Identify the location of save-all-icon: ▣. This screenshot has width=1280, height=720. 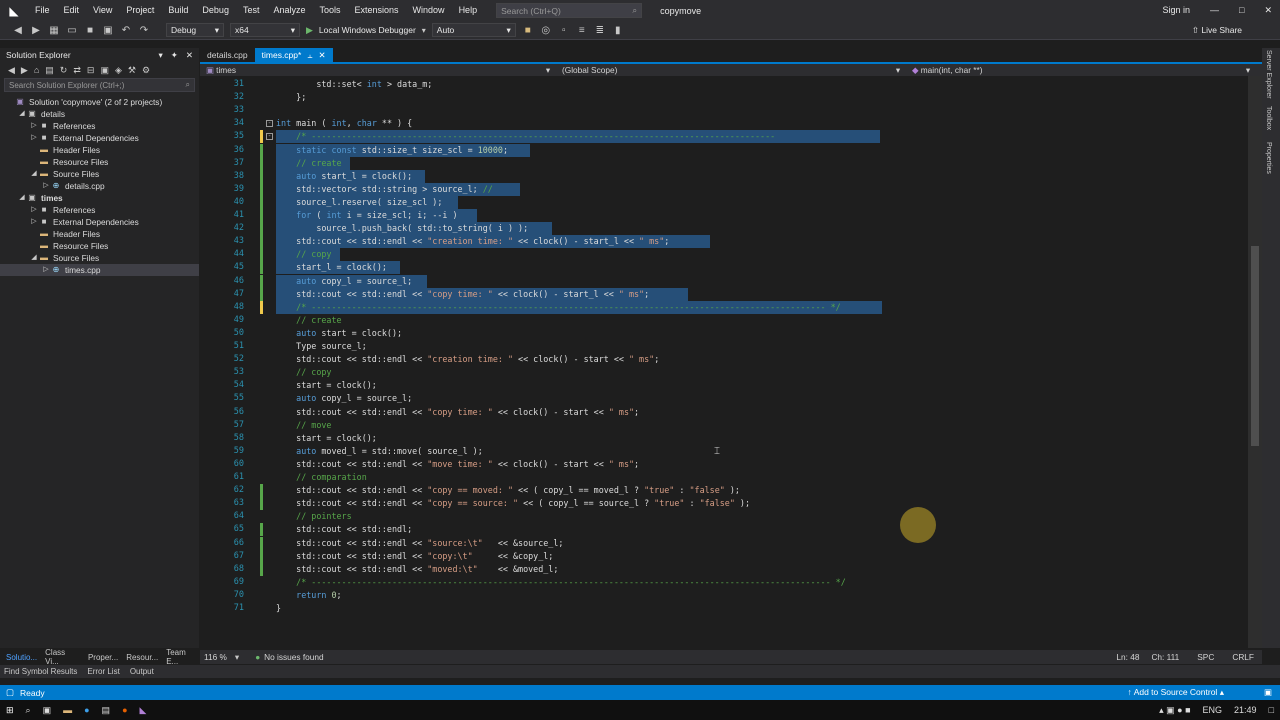
(108, 30).